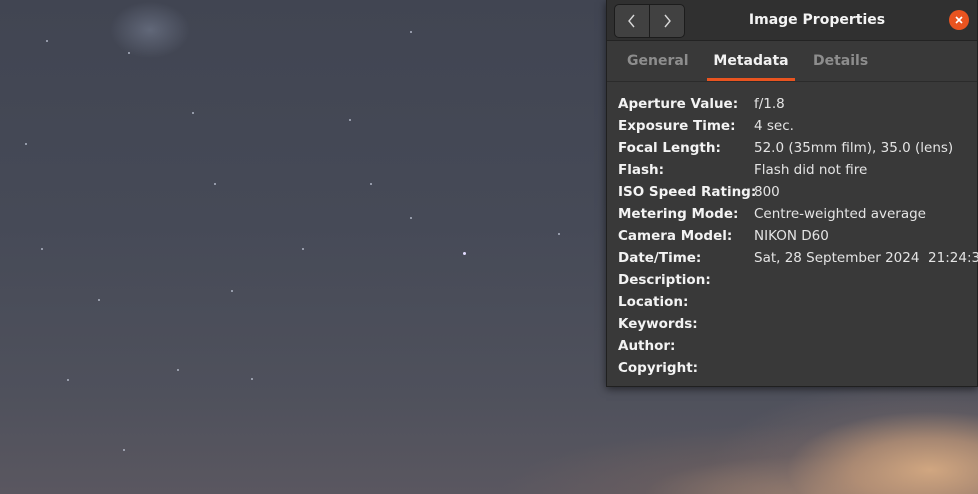 The height and width of the screenshot is (494, 978). What do you see at coordinates (687, 192) in the screenshot?
I see `property-label: ISO Speed Rating:` at bounding box center [687, 192].